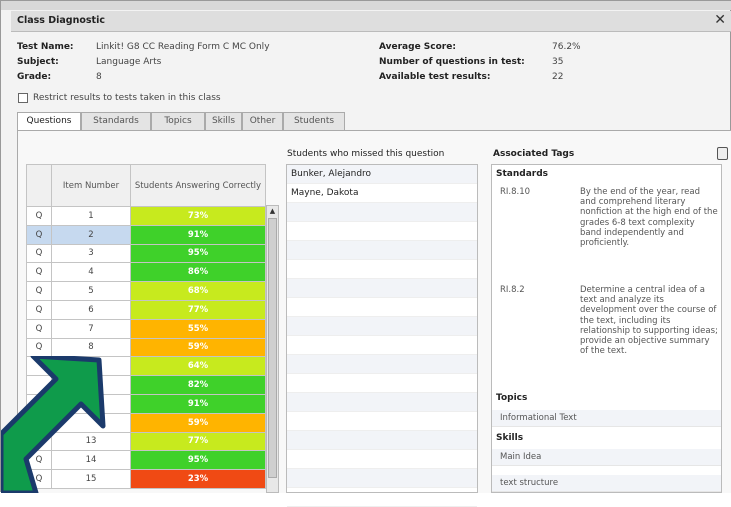  I want to click on item-number: 6, so click(91, 309).